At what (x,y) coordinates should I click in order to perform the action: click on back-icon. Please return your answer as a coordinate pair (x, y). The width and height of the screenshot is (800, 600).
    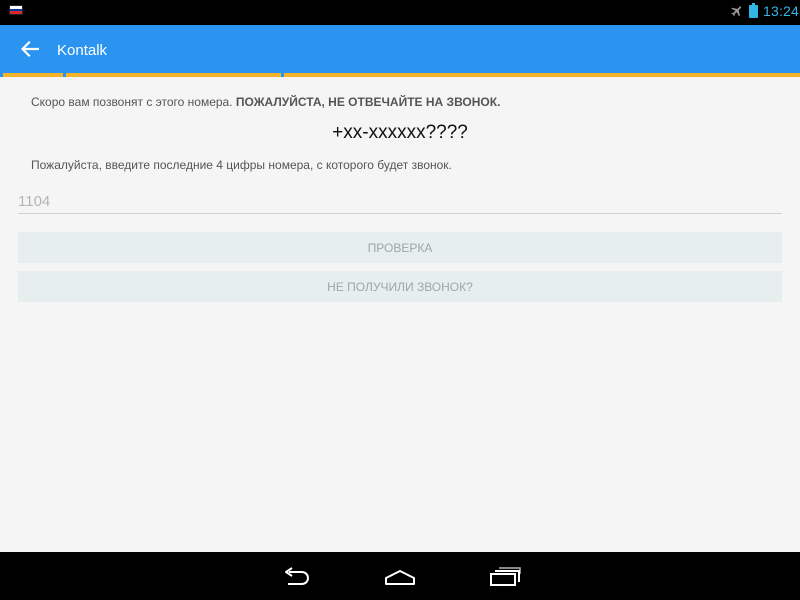
    Looking at the image, I should click on (296, 576).